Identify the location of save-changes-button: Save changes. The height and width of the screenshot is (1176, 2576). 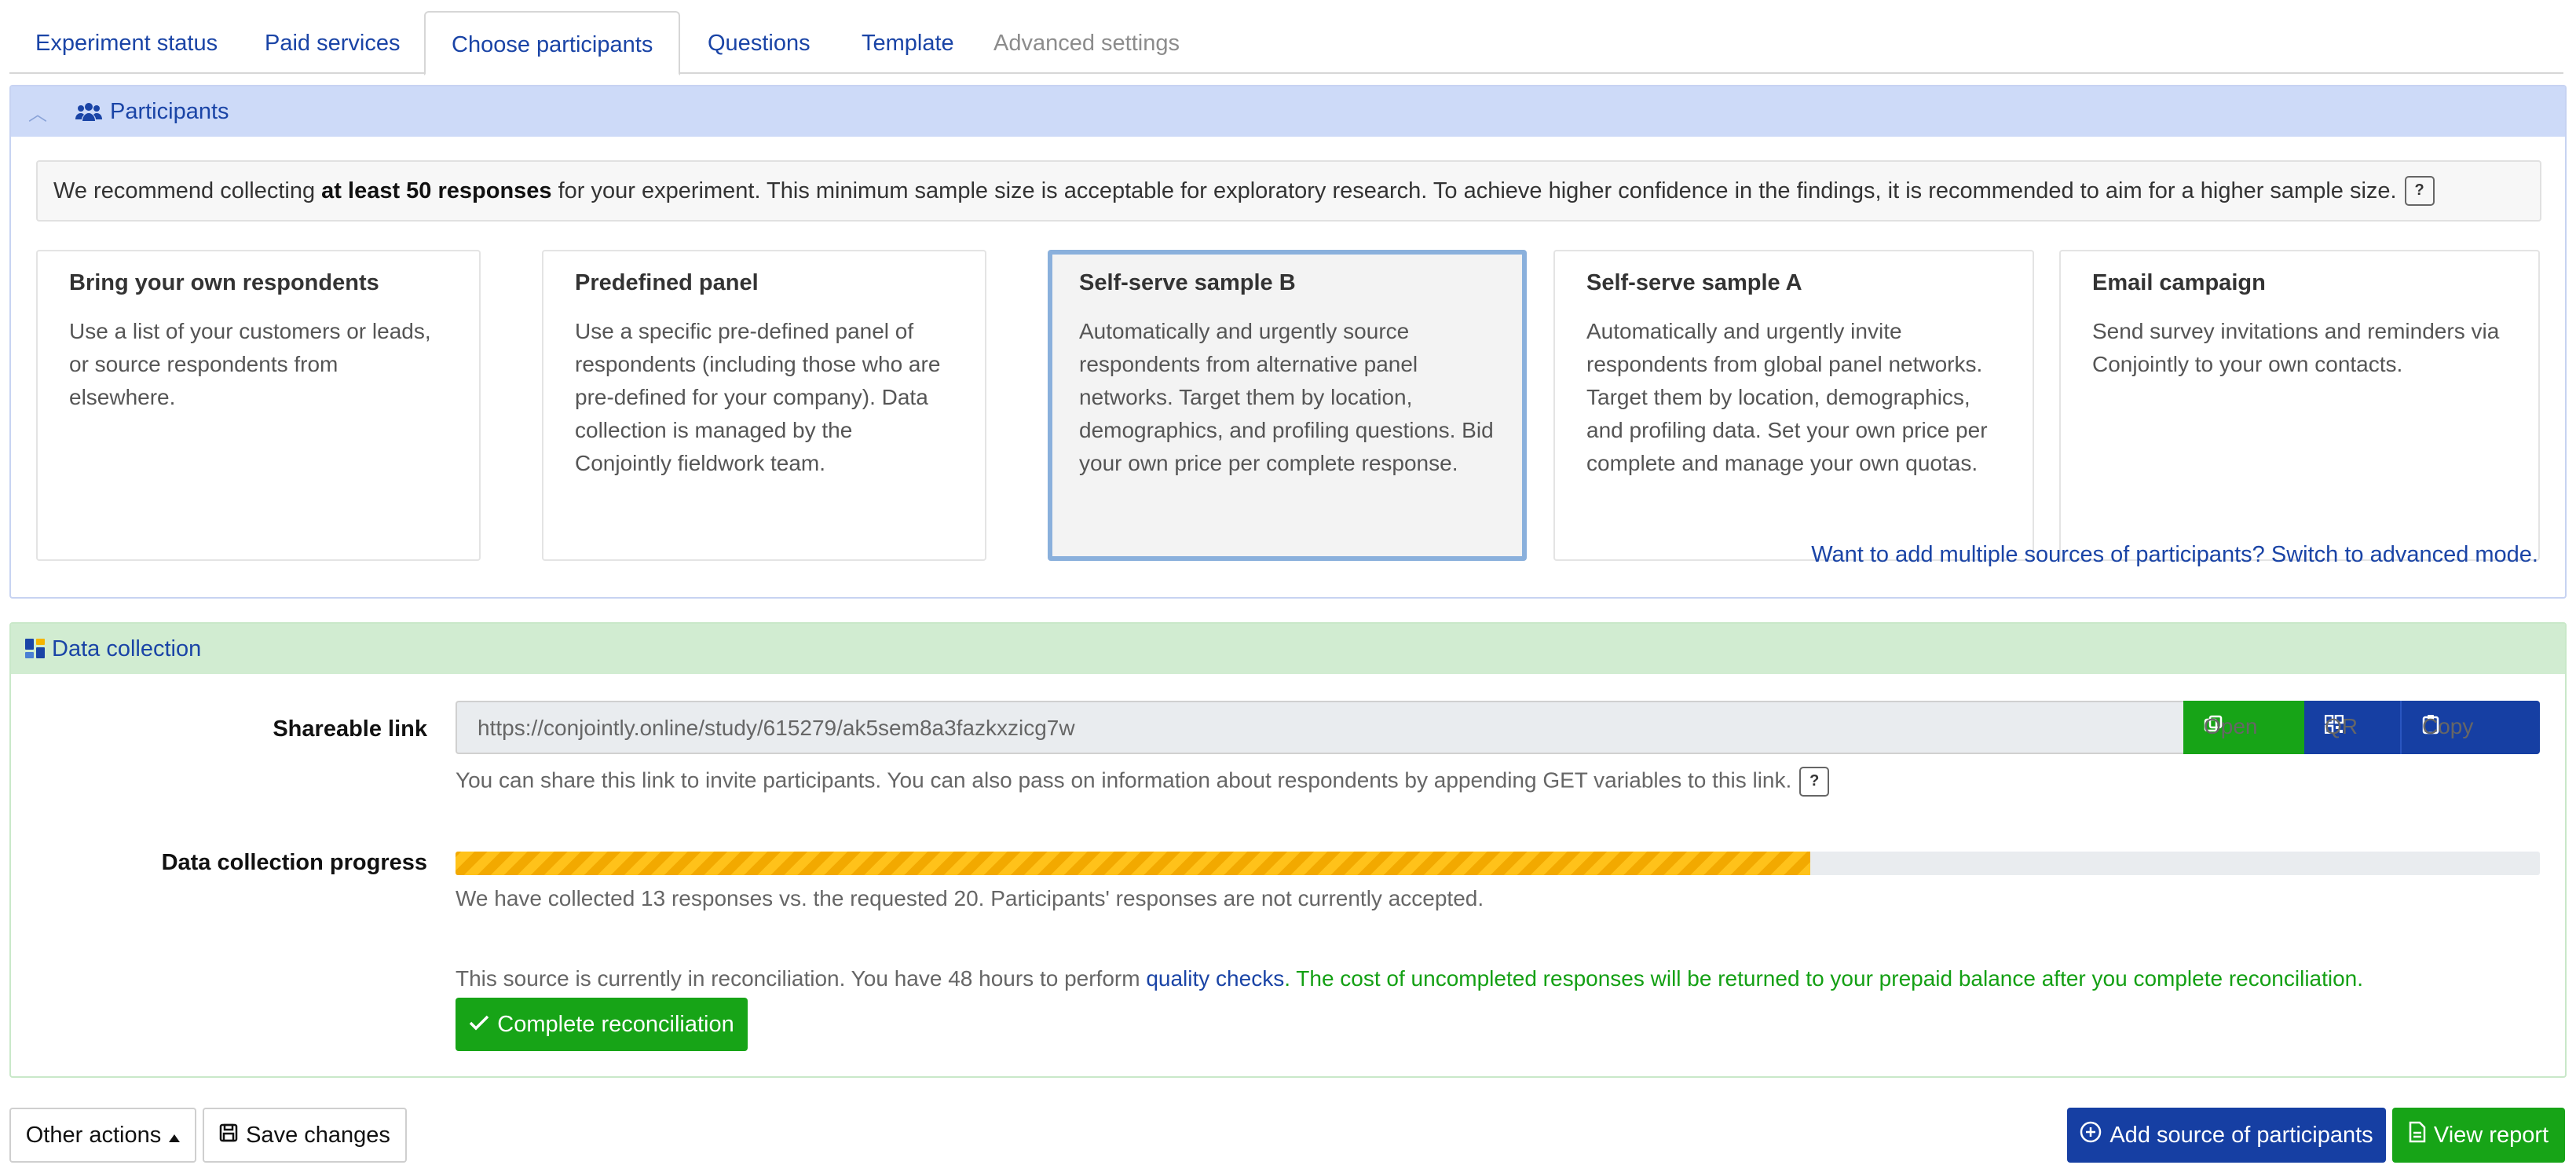
(305, 1135).